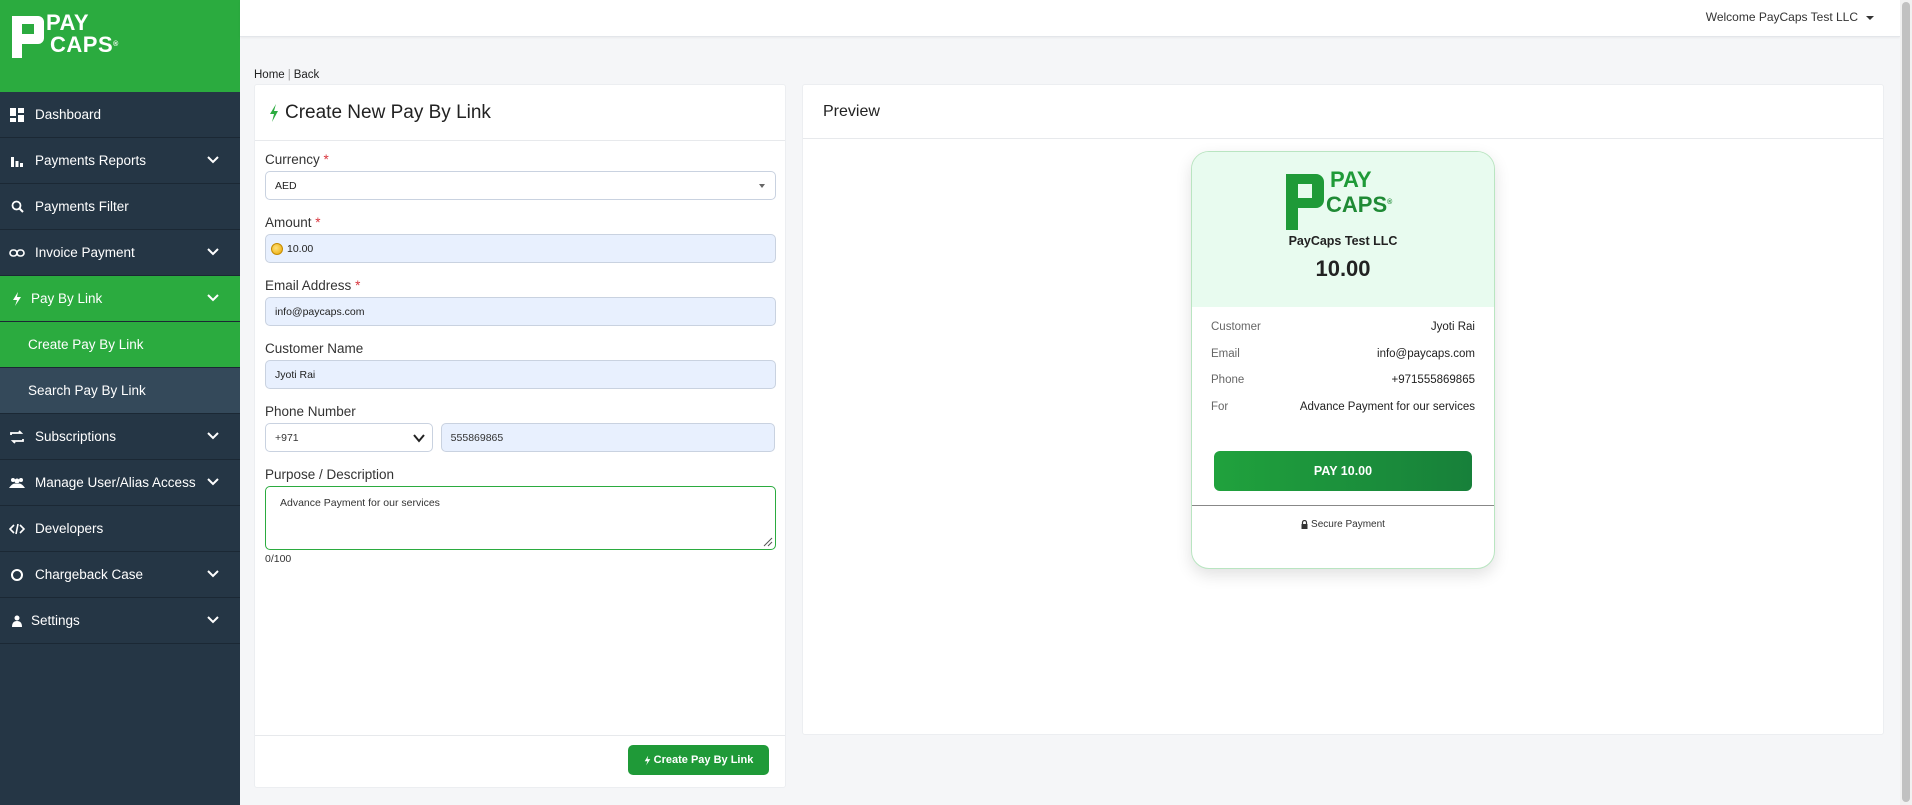  I want to click on amount-value: 10.00, so click(300, 248).